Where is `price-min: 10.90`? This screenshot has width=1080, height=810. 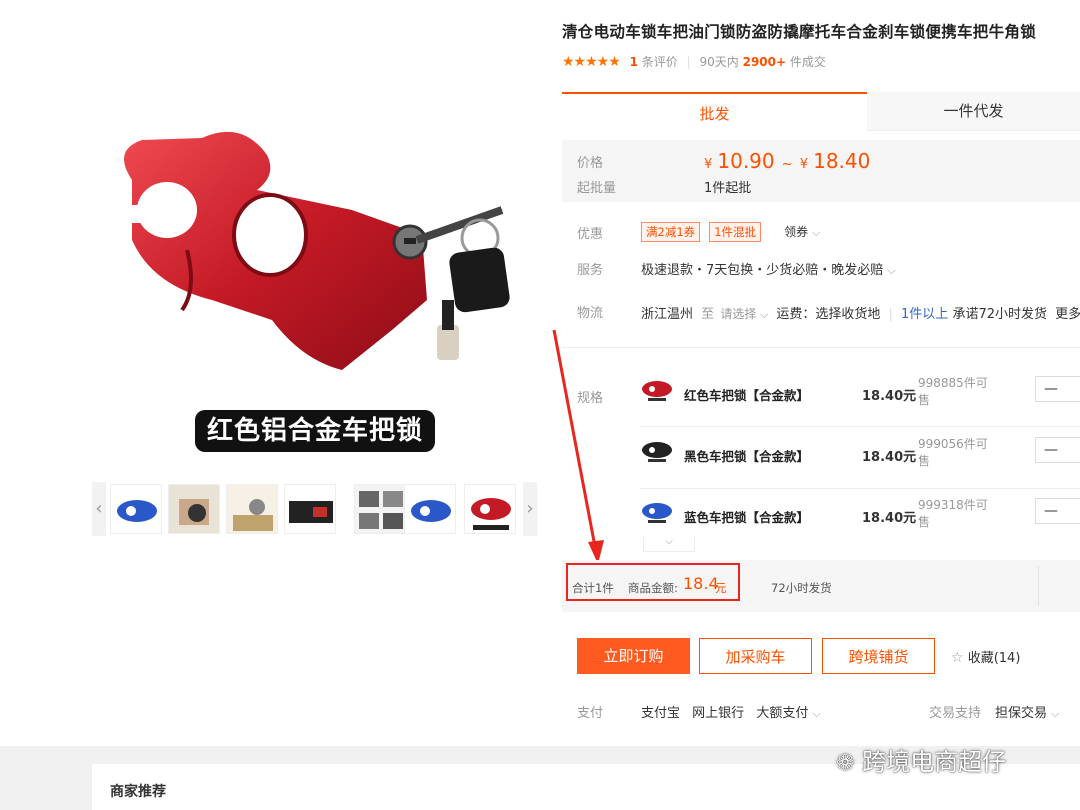
price-min: 10.90 is located at coordinates (746, 161).